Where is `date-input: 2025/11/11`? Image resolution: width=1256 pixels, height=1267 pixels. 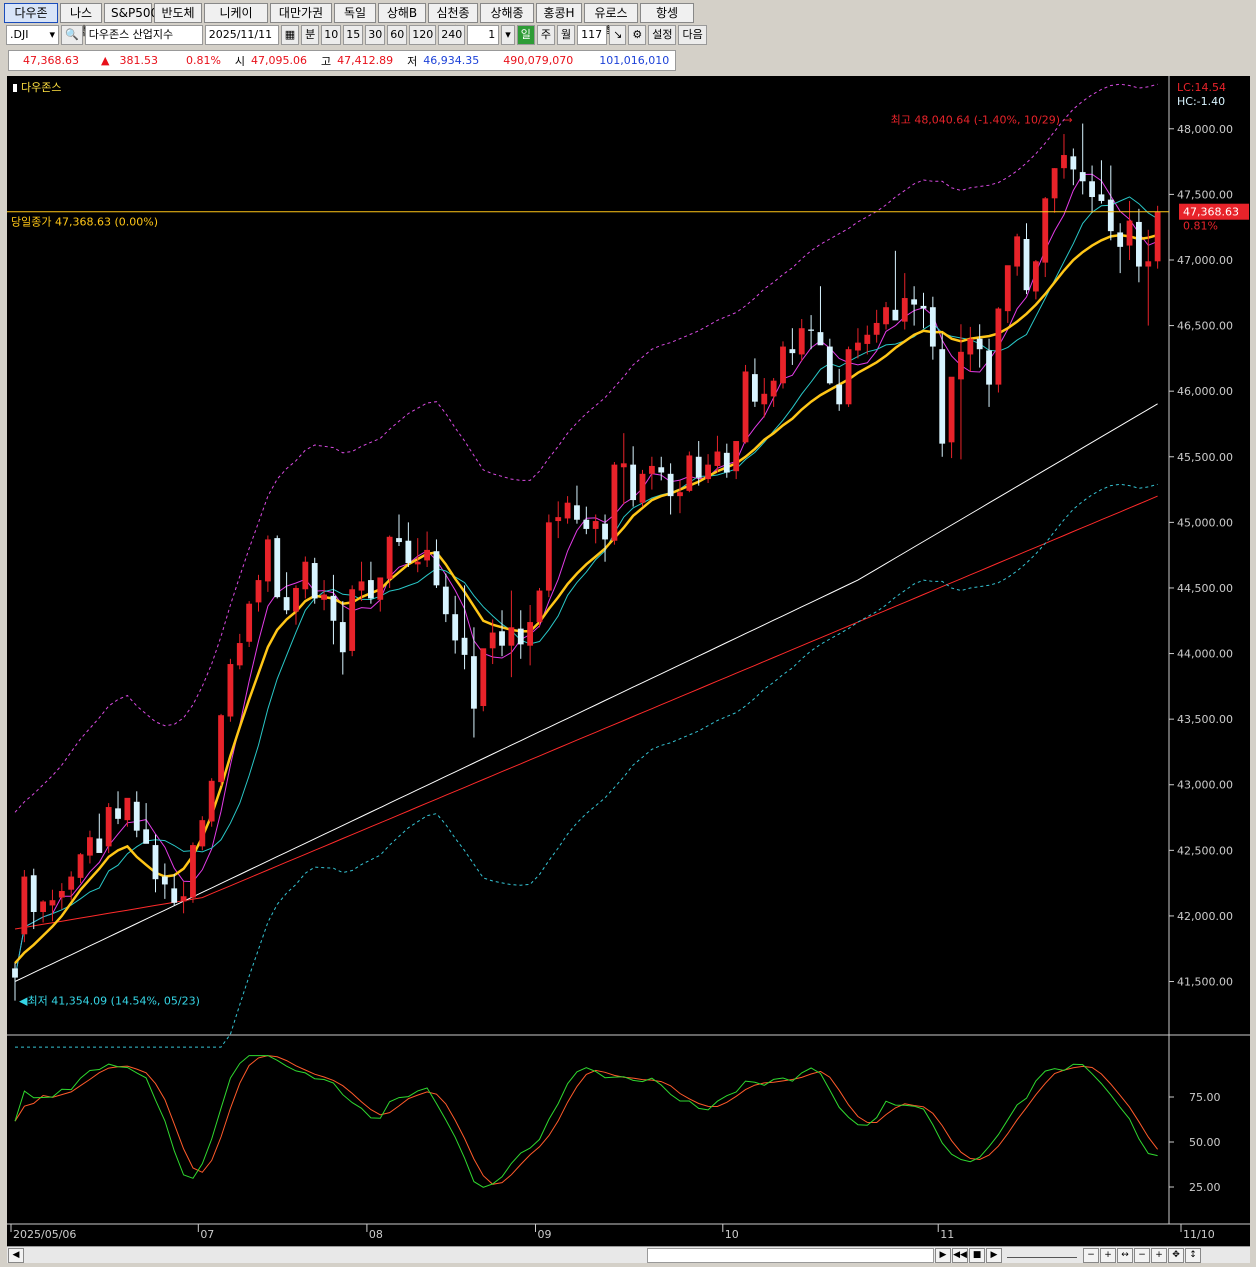
date-input: 2025/11/11 is located at coordinates (241, 35).